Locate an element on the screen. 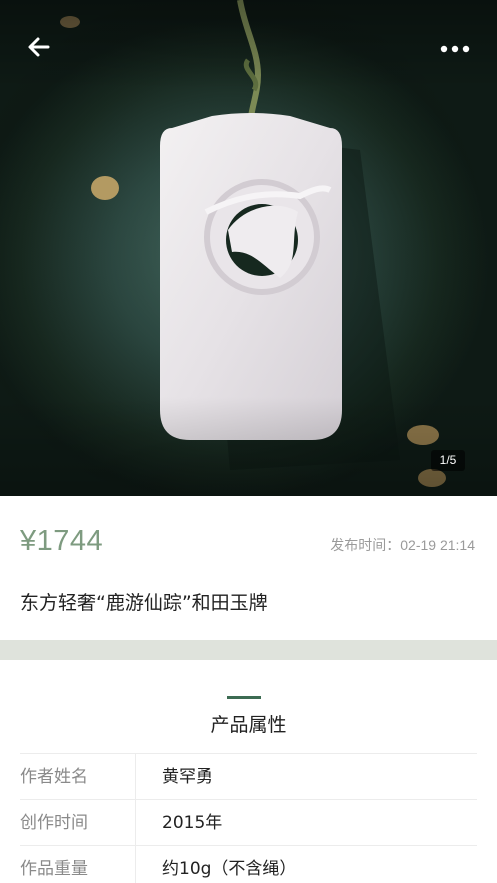 Image resolution: width=497 pixels, height=883 pixels. attribute-key: 作者姓名 is located at coordinates (78, 776).